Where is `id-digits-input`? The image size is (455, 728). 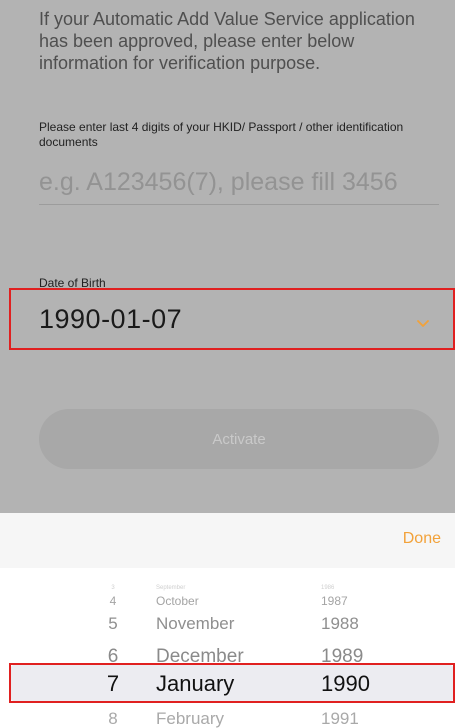
id-digits-input is located at coordinates (239, 182).